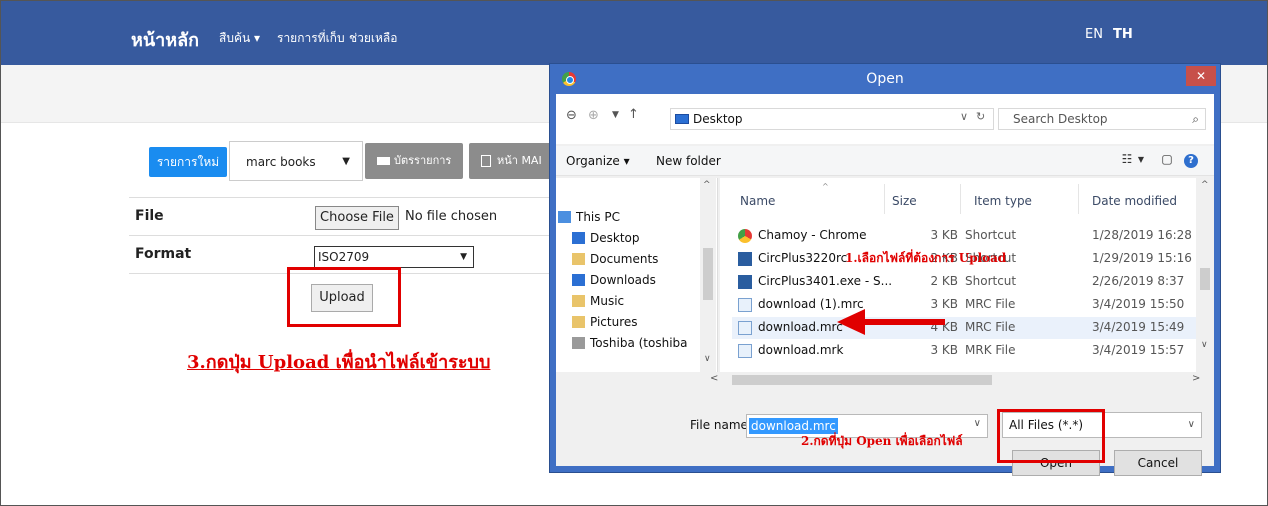 This screenshot has height=506, width=1268. What do you see at coordinates (239, 38) in the screenshot?
I see `search-menu: สืบค้น ▾` at bounding box center [239, 38].